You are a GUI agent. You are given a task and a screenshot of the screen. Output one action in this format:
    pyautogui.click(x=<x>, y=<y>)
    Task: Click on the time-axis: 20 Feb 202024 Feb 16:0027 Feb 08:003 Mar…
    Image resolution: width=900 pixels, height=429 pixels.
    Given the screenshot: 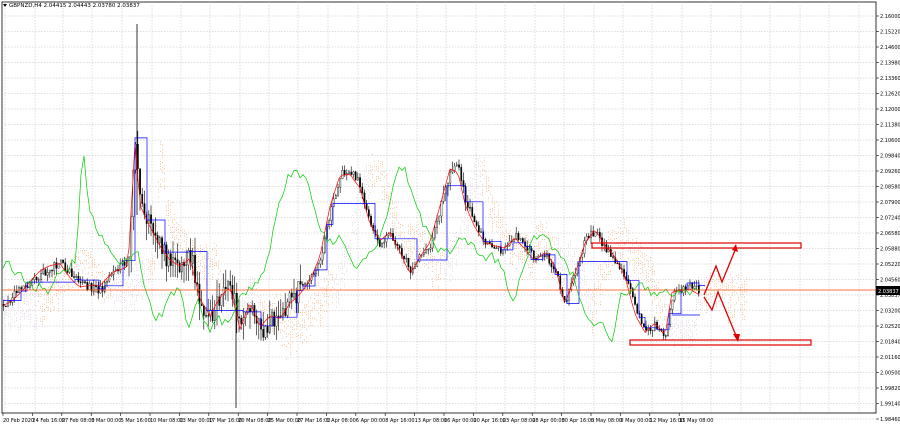 What is the action you would take?
    pyautogui.click(x=357, y=418)
    